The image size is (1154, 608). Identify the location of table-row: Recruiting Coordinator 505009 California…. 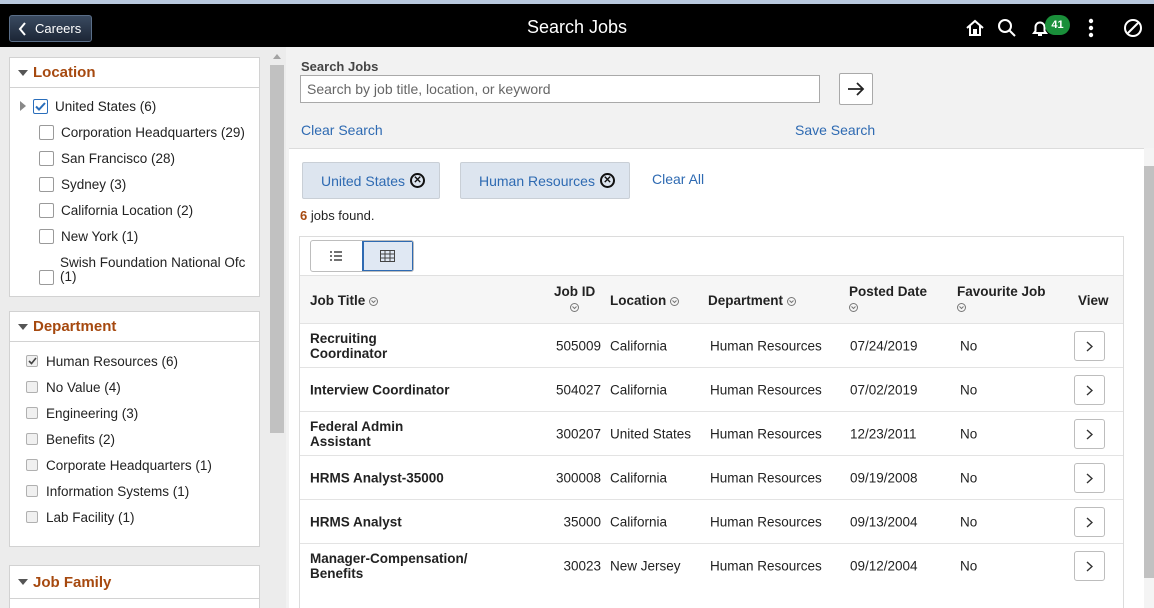
(711, 345).